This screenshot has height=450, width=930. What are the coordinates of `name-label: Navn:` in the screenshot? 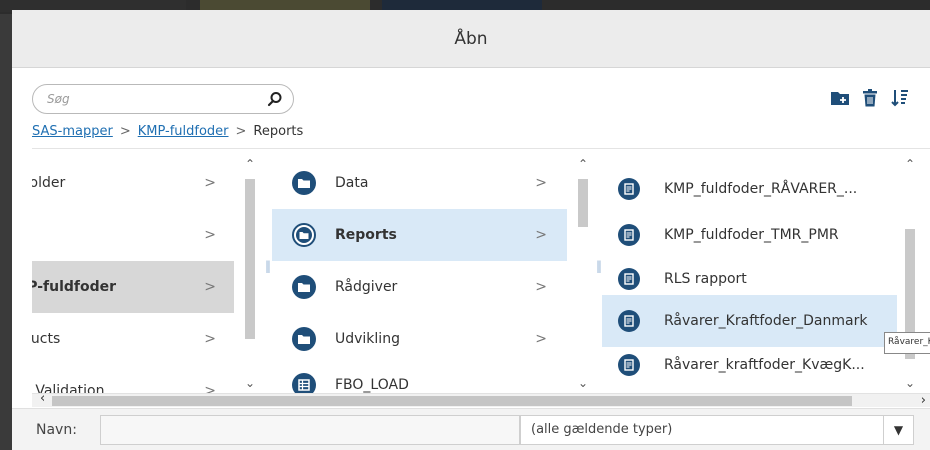 It's located at (56, 430).